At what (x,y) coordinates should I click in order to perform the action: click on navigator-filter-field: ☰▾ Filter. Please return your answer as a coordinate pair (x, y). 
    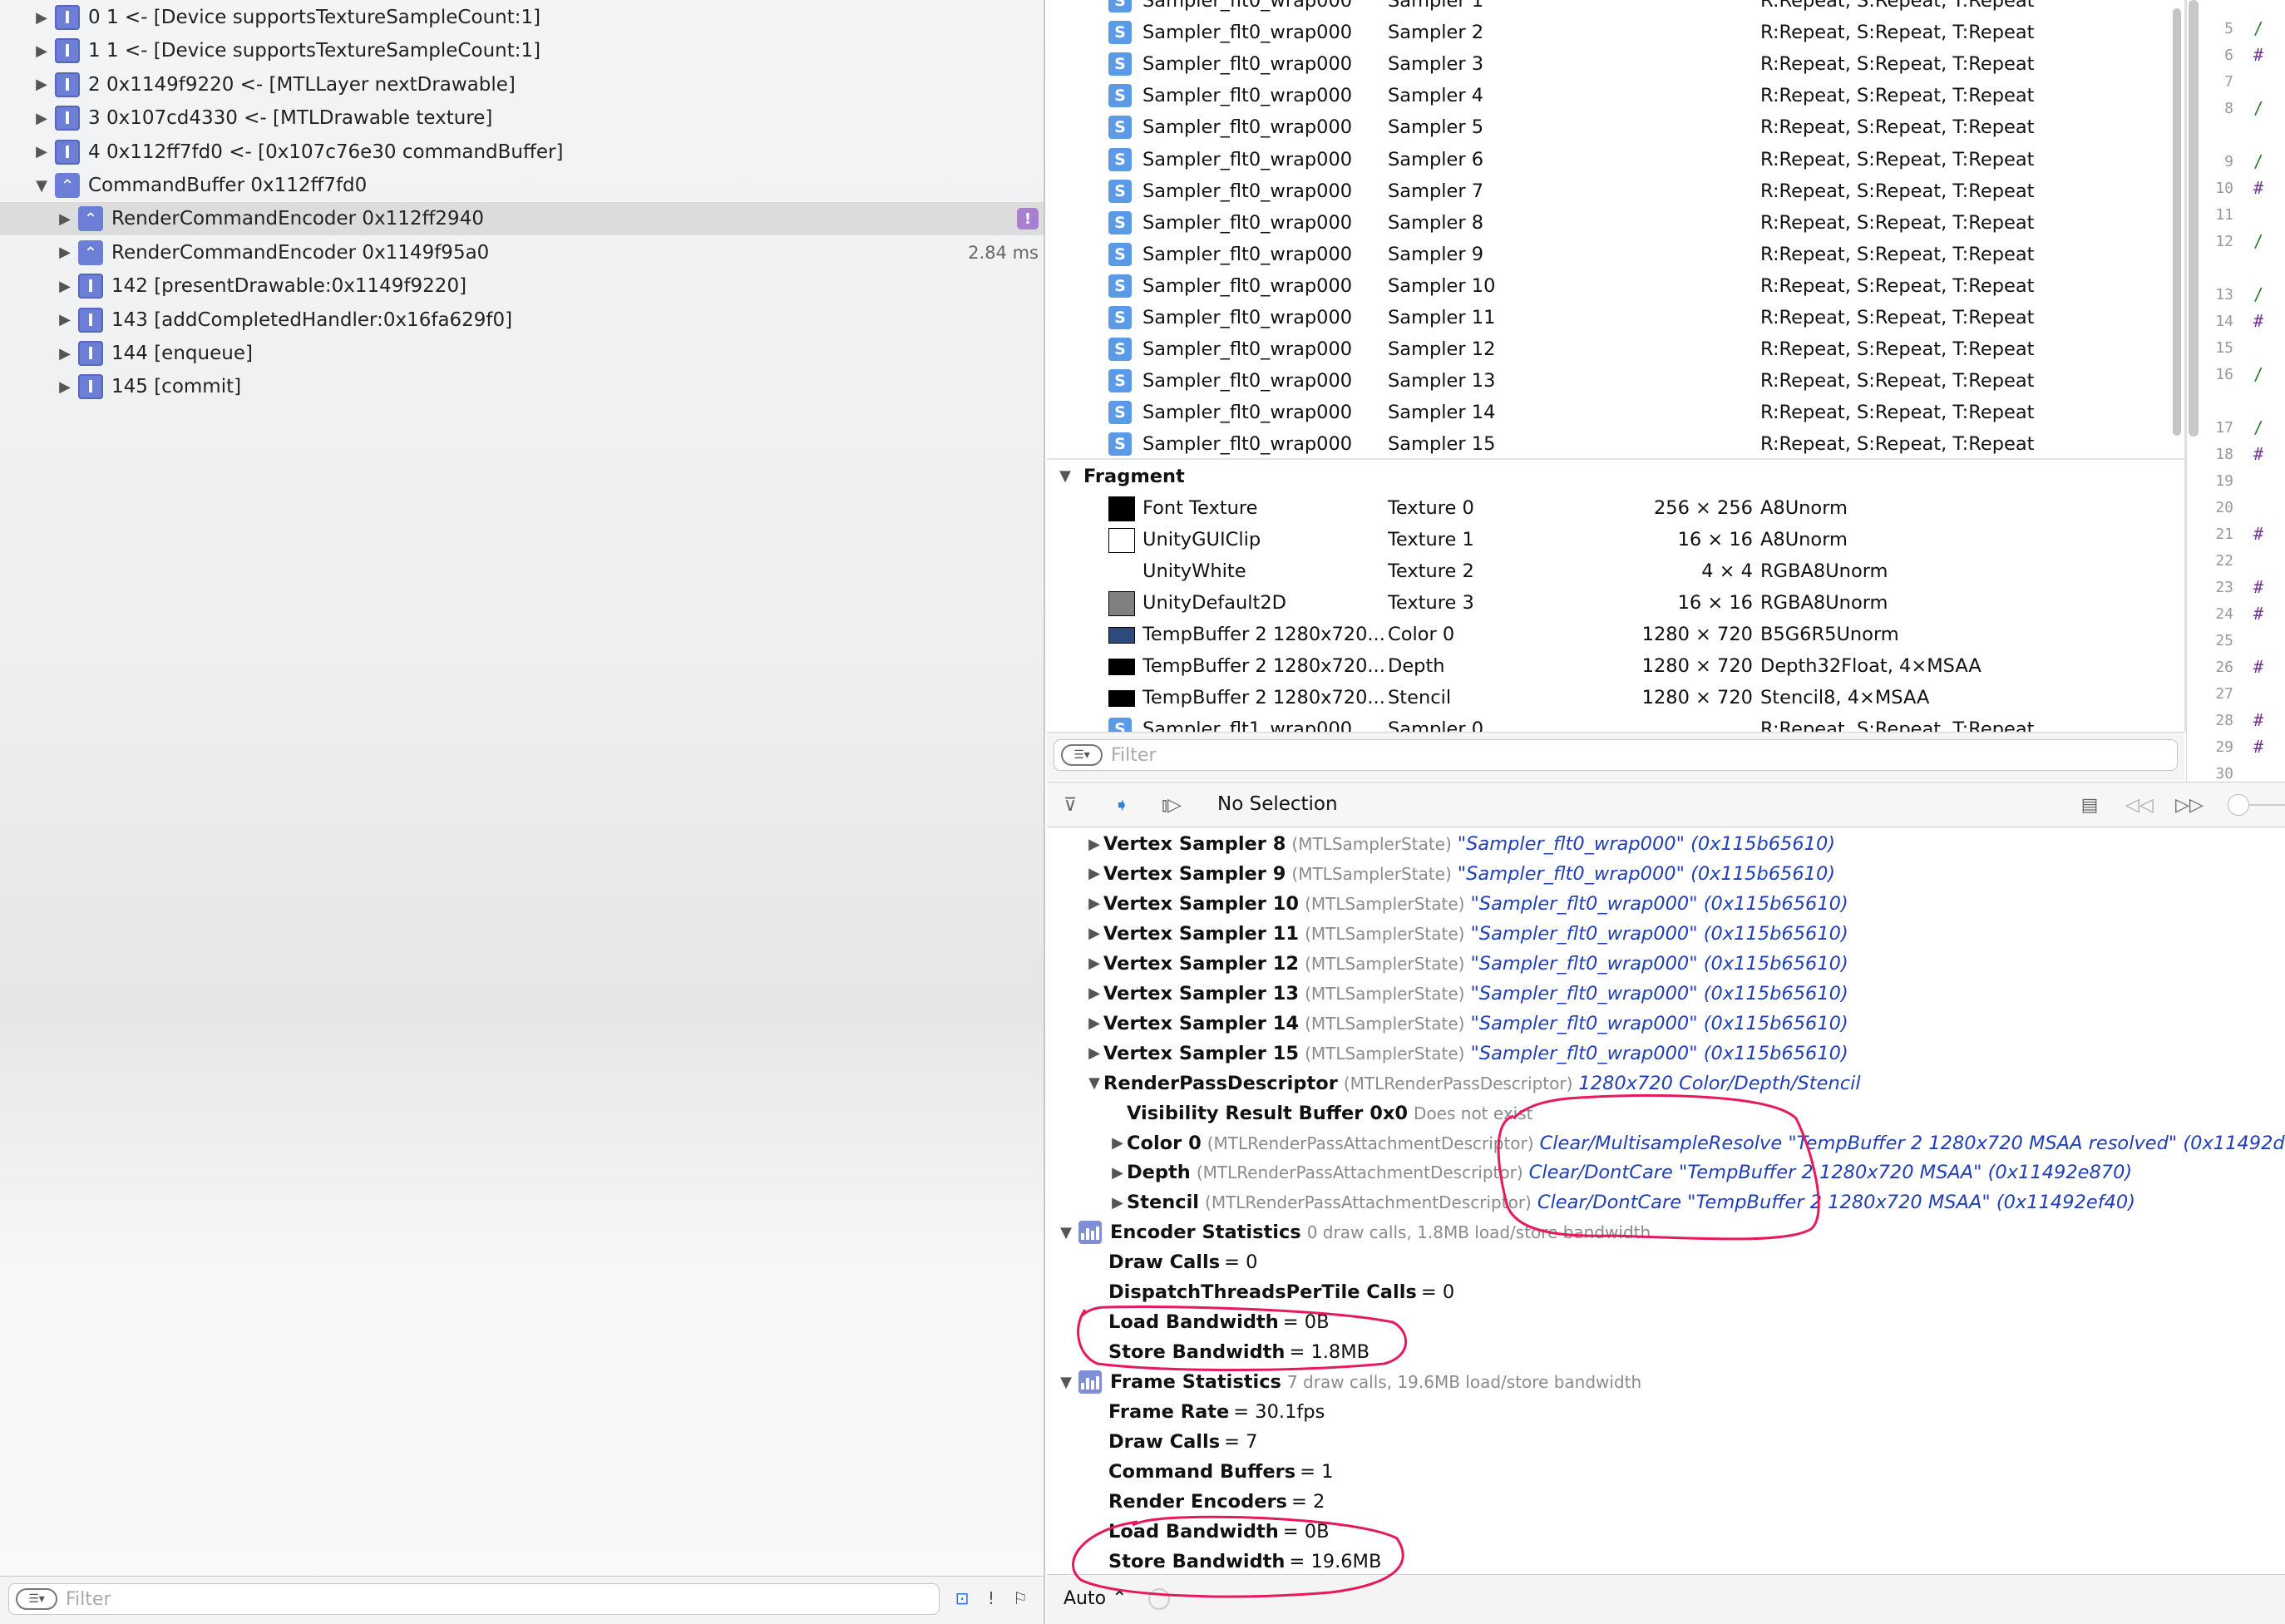
    Looking at the image, I should click on (474, 1599).